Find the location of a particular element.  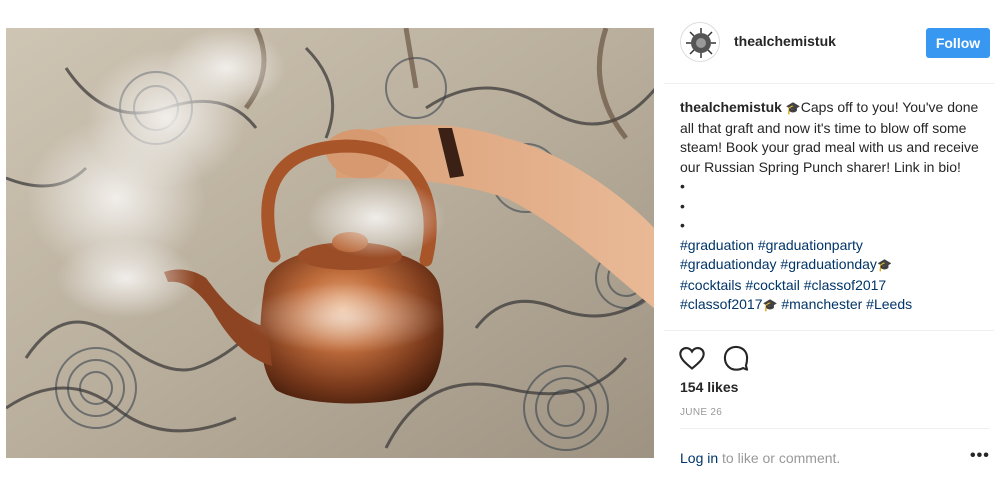

likes-count: 154 likes is located at coordinates (709, 387).